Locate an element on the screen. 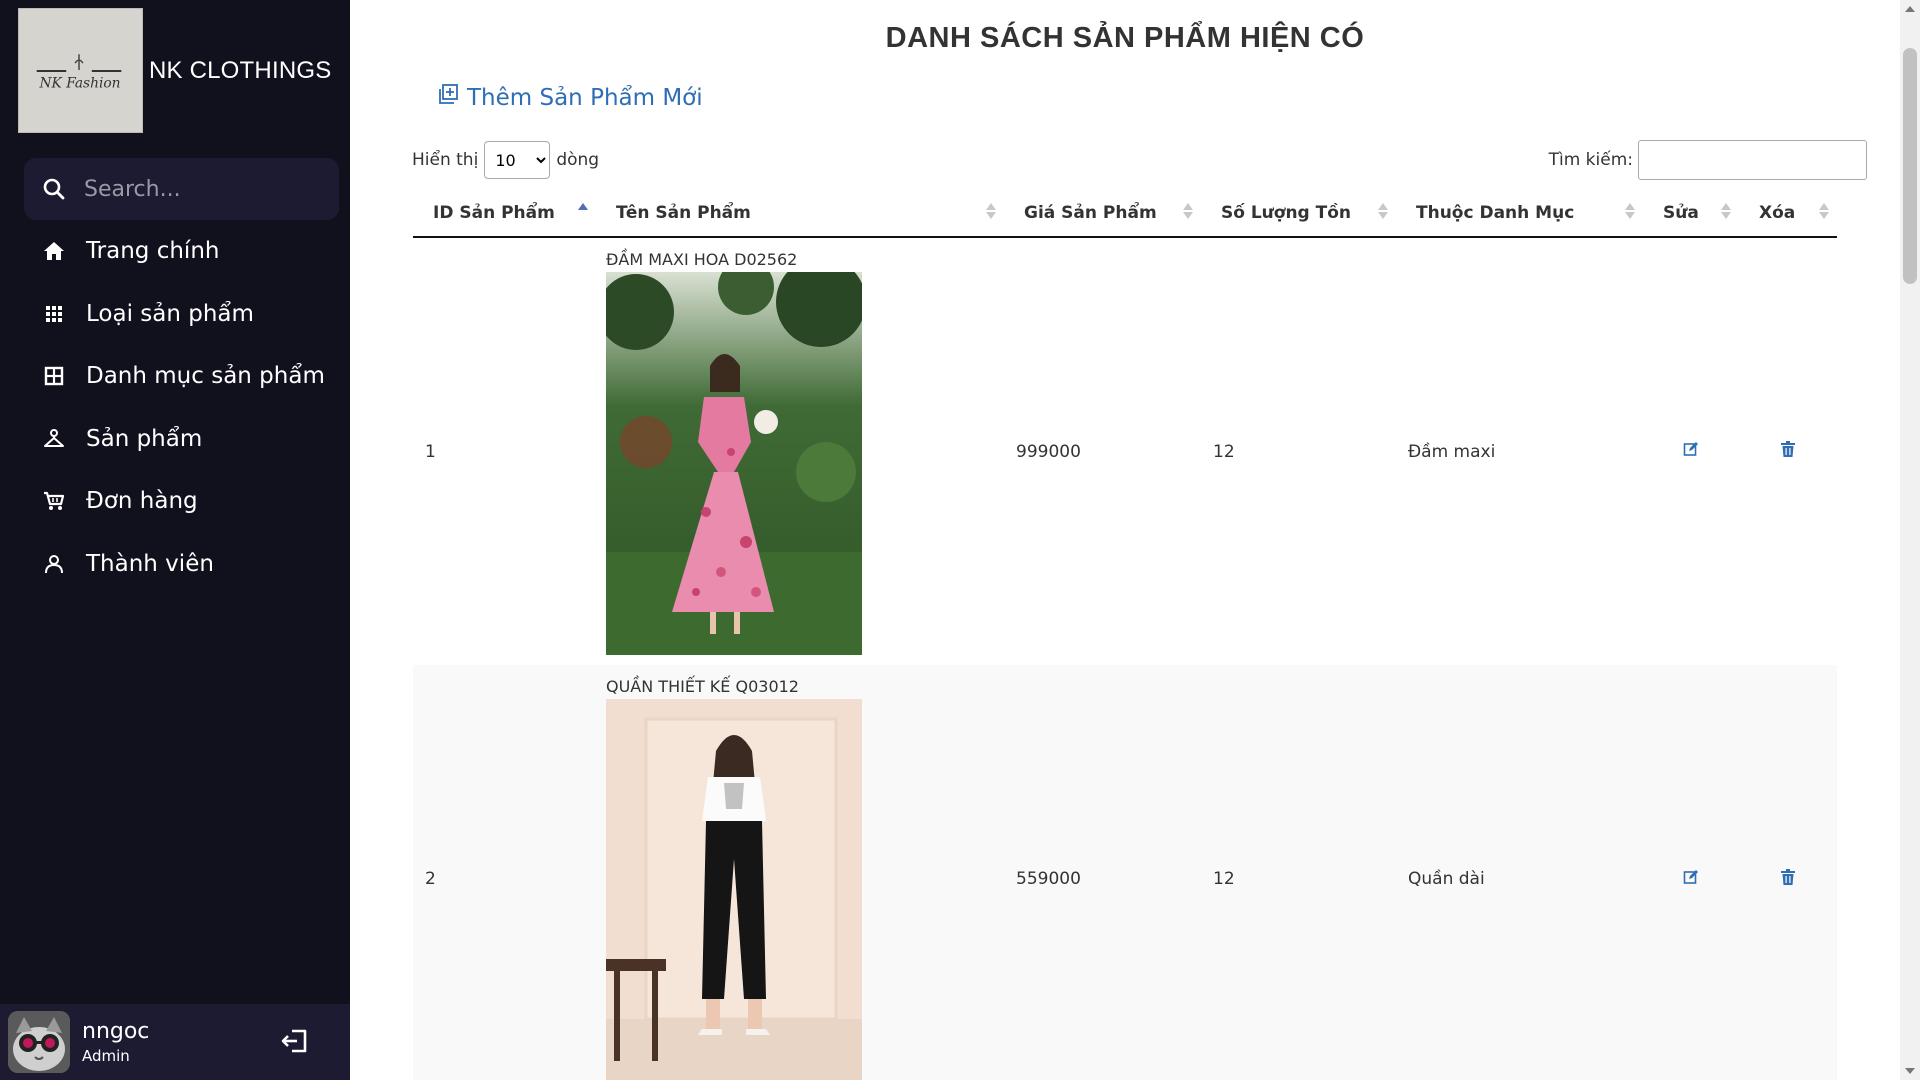 The image size is (1920, 1080). add-product-label: Thêm Sản Phẩm Mới is located at coordinates (585, 97).